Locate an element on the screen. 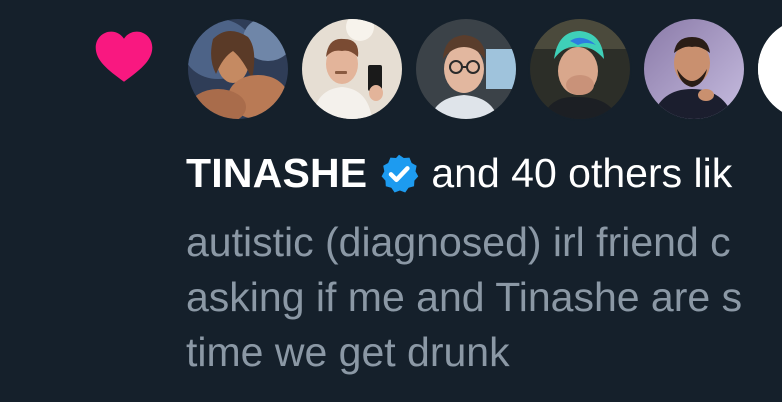 Image resolution: width=782 pixels, height=402 pixels. verified-badge-icon is located at coordinates (400, 173).